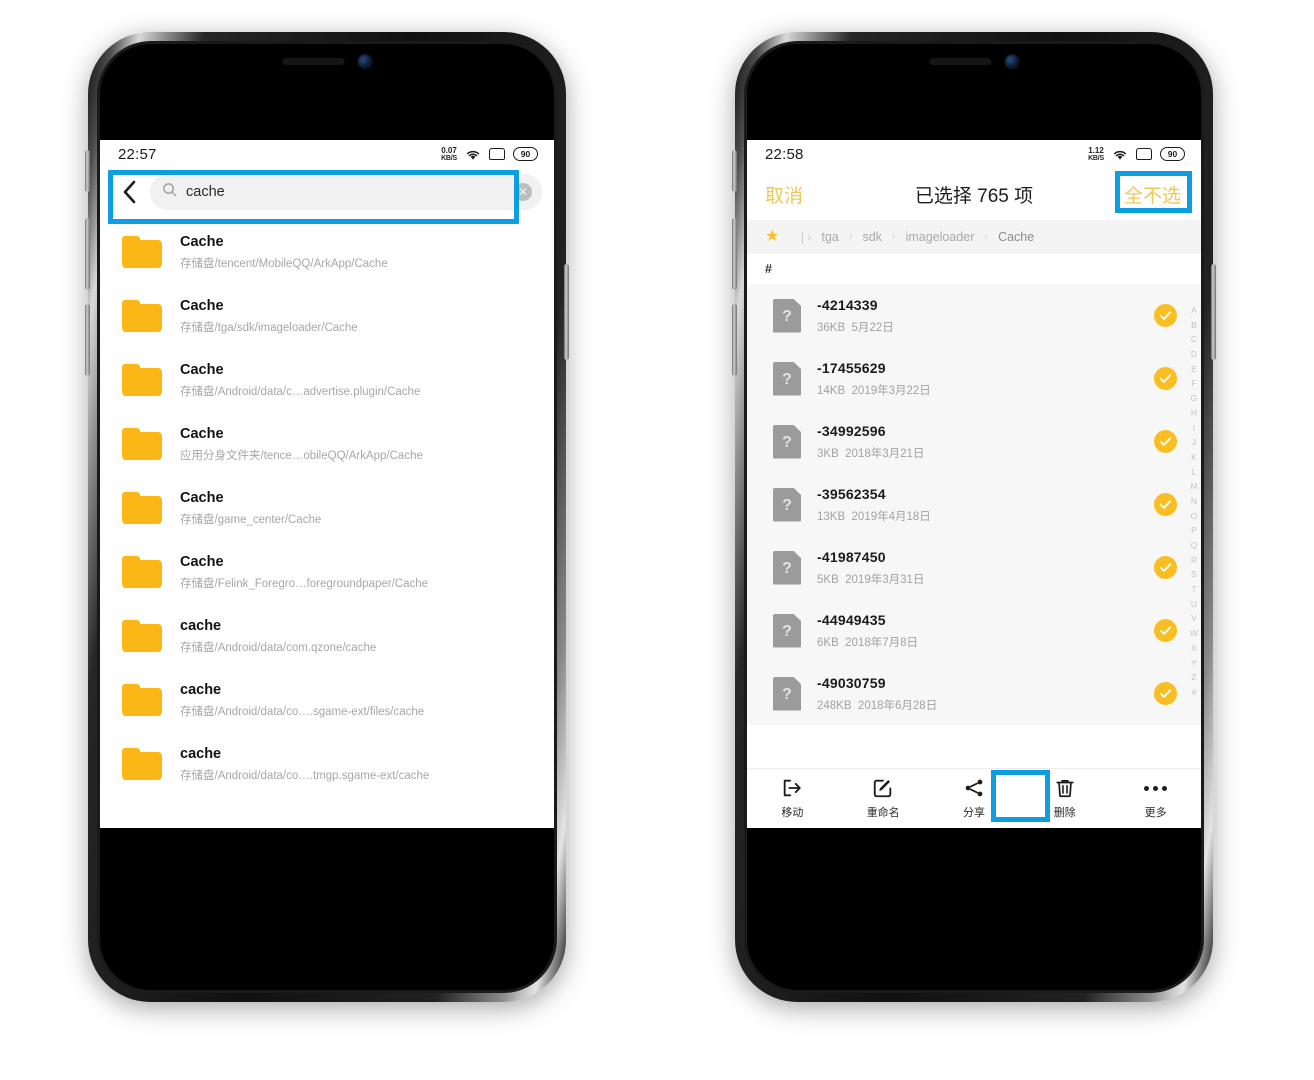  What do you see at coordinates (1194, 621) in the screenshot?
I see `alpha-index-V: V` at bounding box center [1194, 621].